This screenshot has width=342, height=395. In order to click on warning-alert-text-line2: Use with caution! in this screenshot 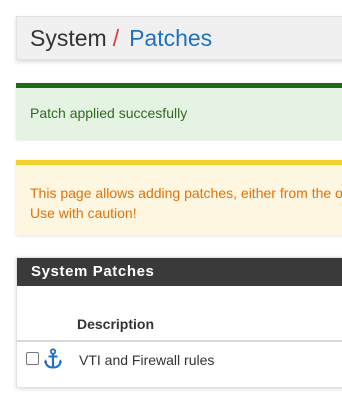, I will do `click(83, 213)`.